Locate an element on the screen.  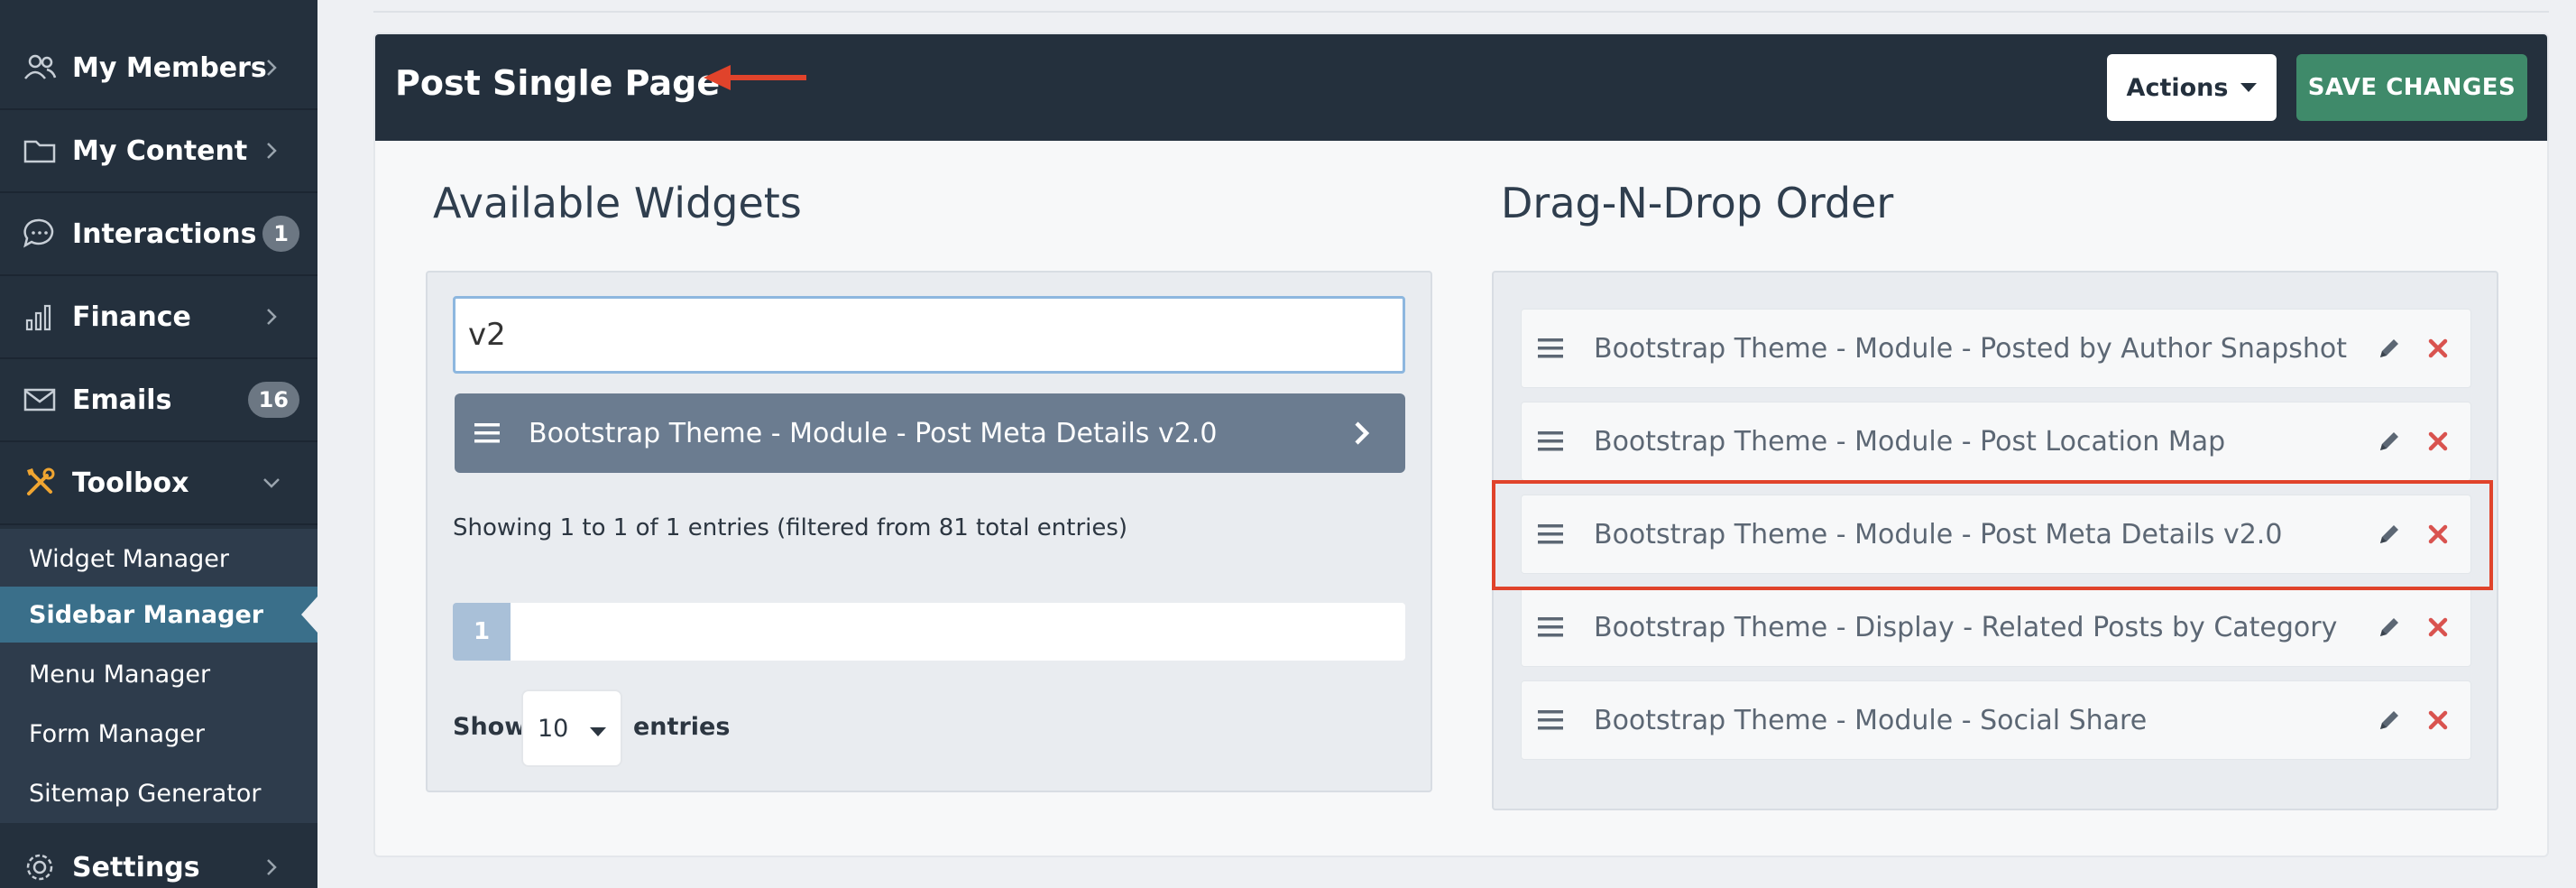
divider is located at coordinates (1461, 12).